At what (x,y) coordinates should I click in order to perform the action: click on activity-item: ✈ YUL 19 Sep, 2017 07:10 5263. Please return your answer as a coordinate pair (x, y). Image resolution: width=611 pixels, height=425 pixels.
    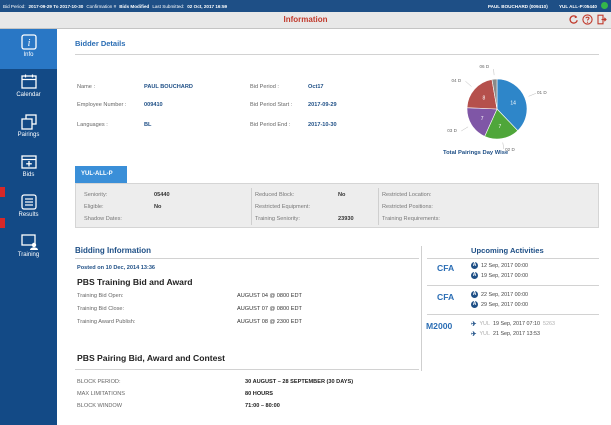
    Looking at the image, I should click on (513, 324).